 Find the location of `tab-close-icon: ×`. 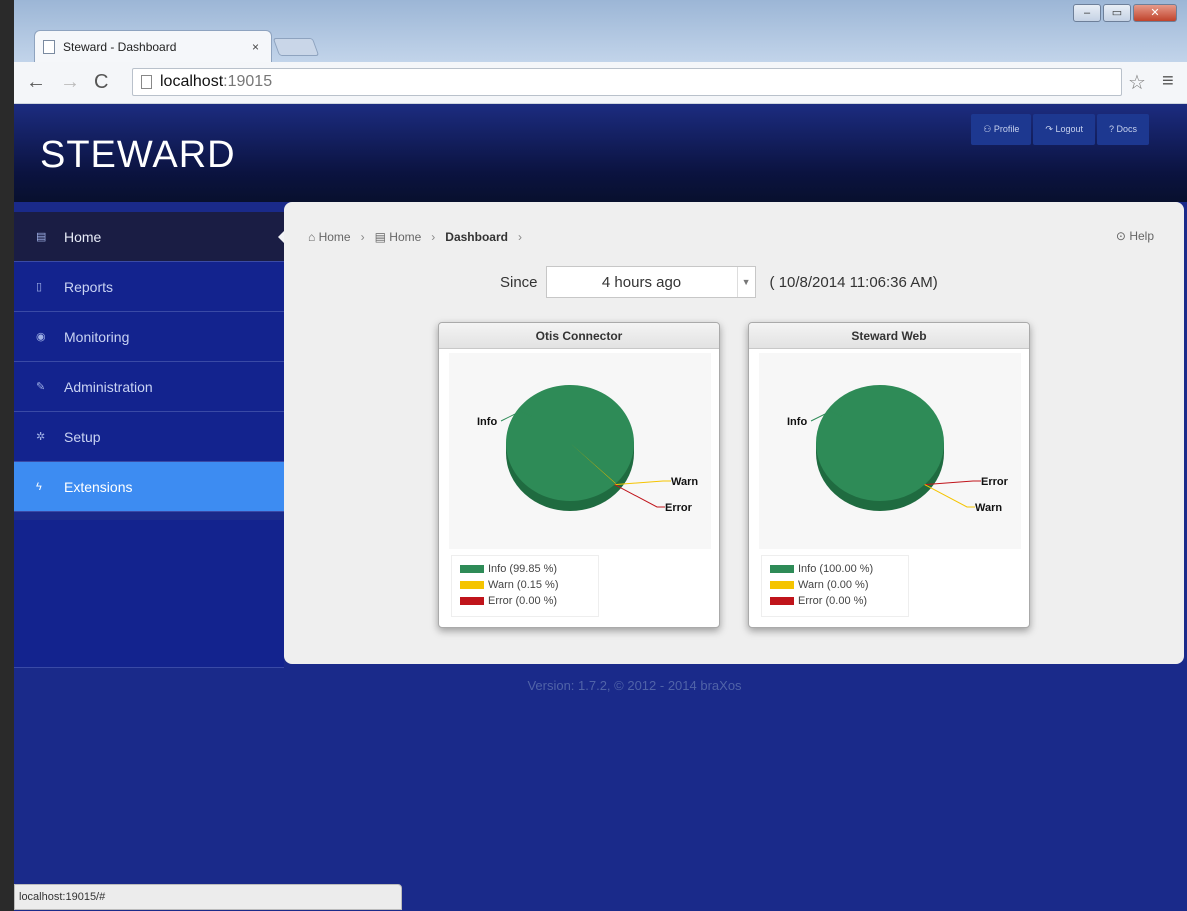

tab-close-icon: × is located at coordinates (255, 47).